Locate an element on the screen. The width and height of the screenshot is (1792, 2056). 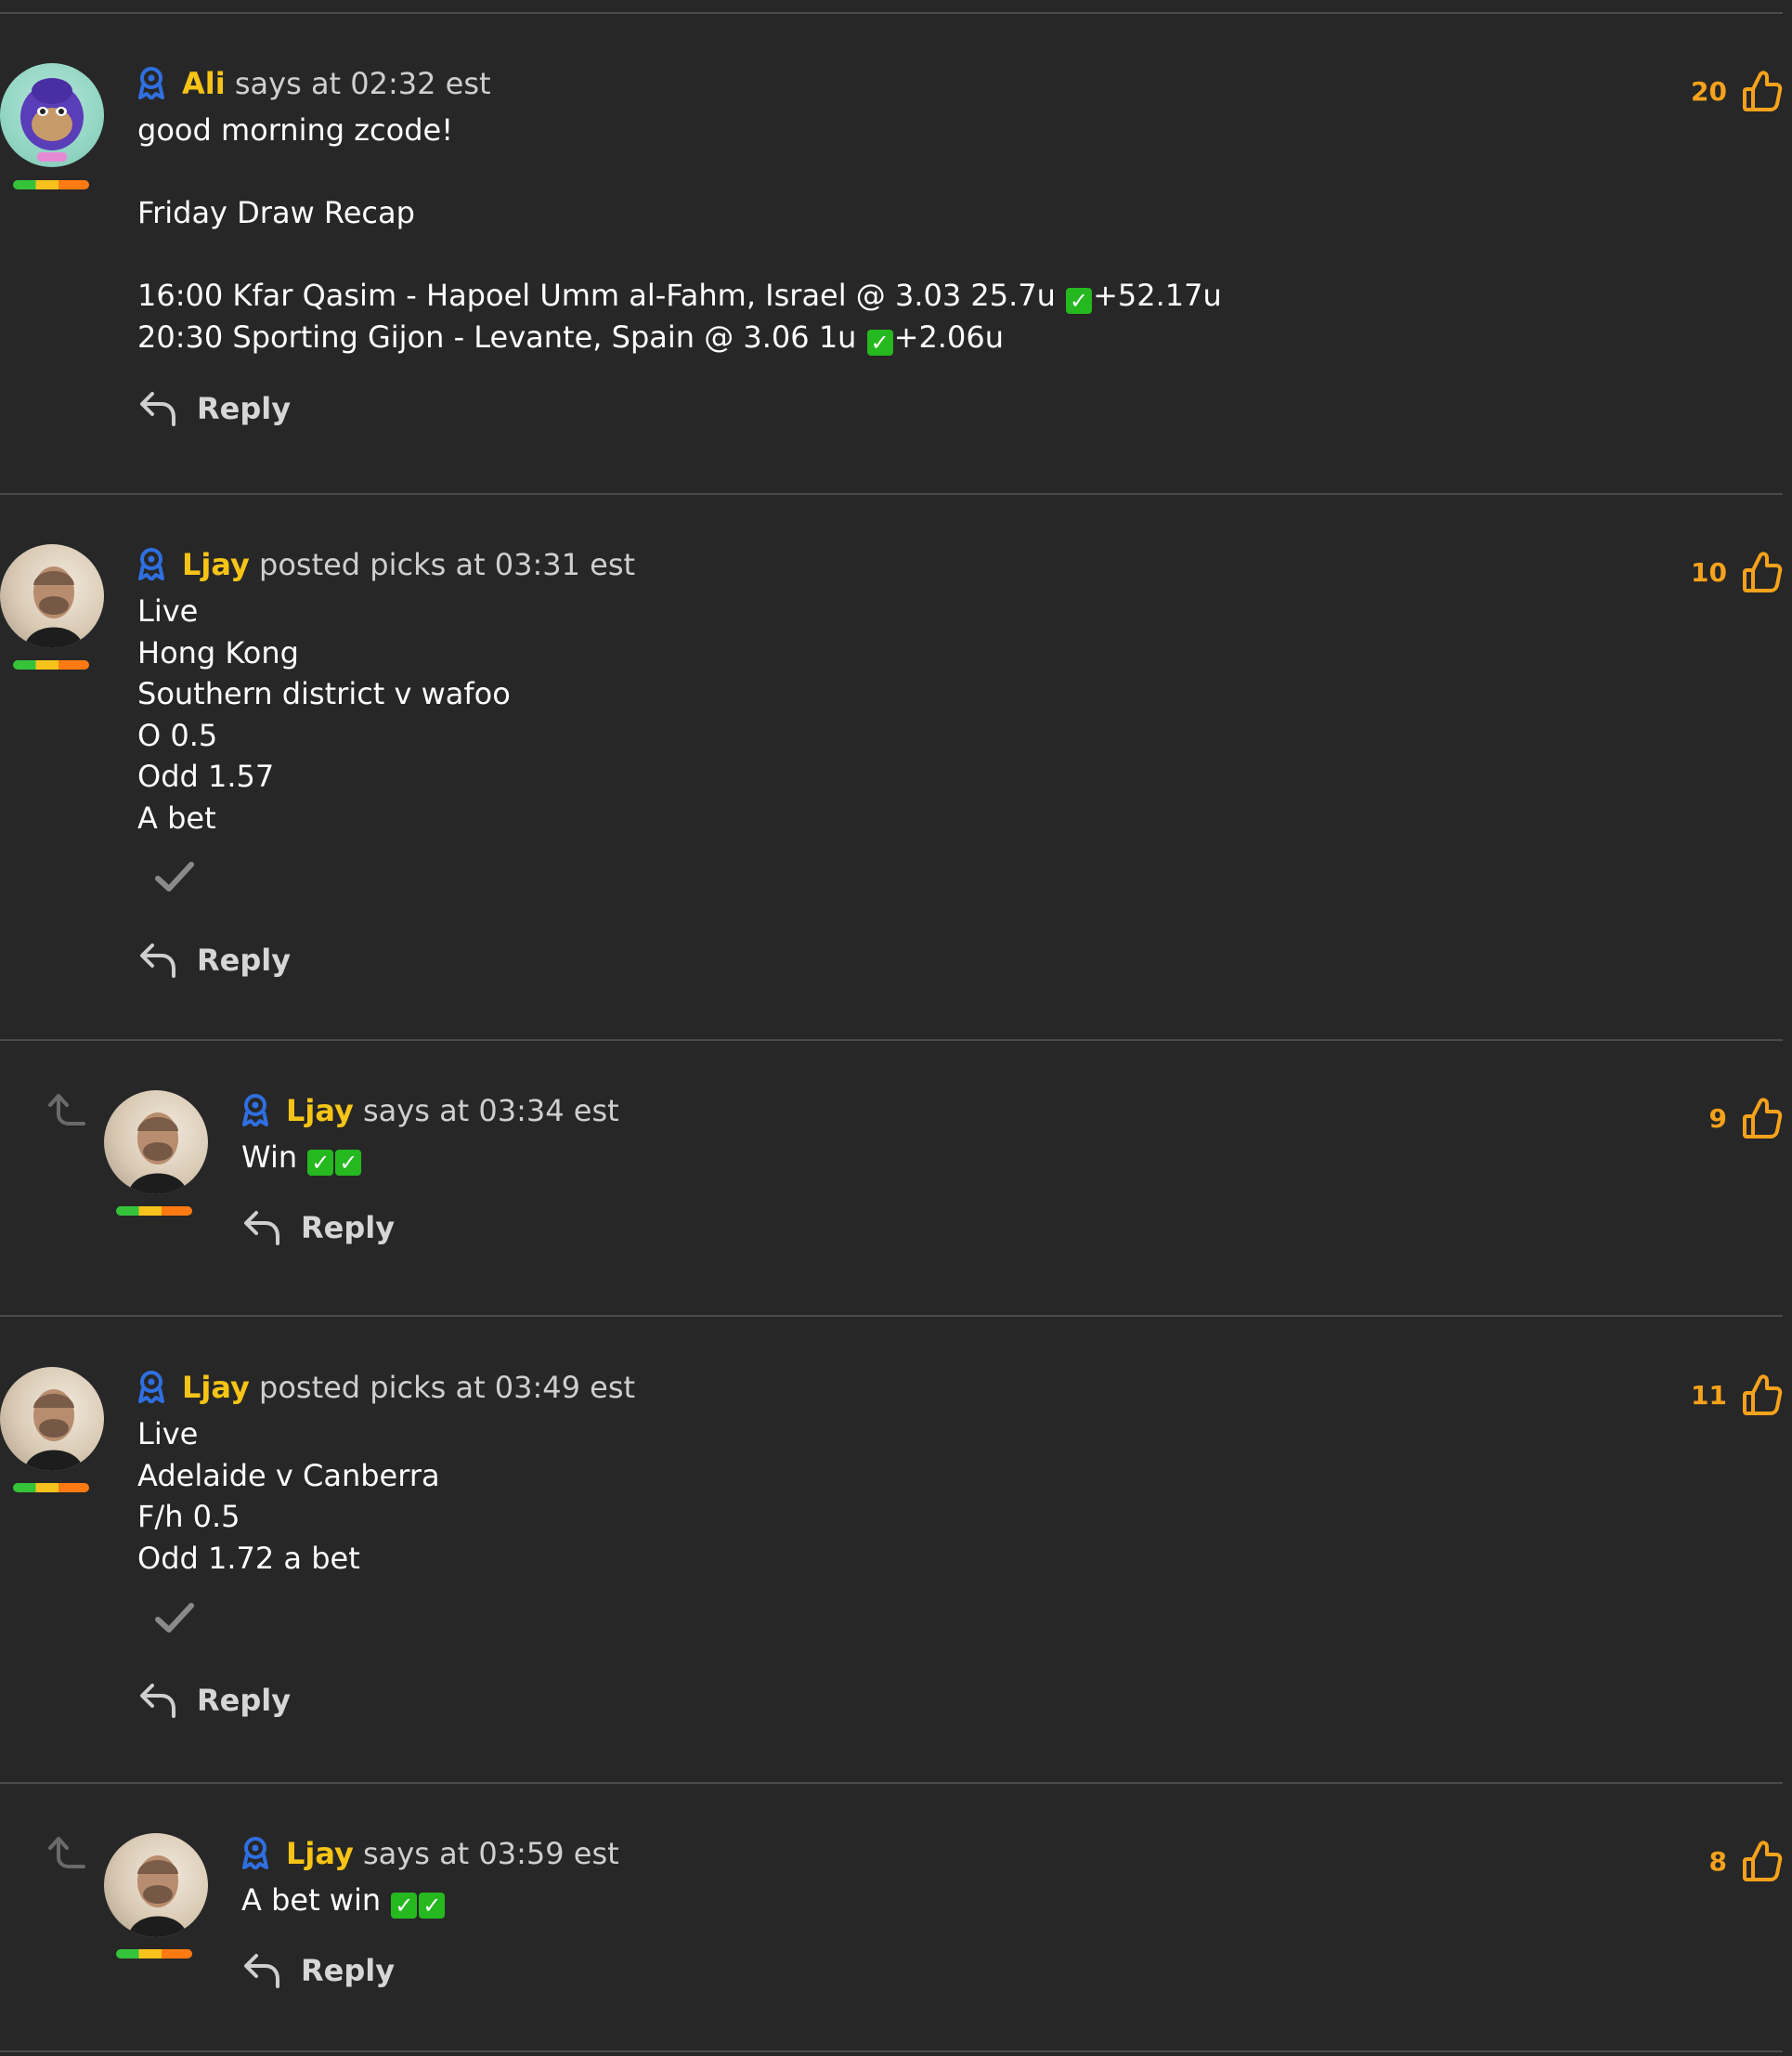
comment-meta: says at 02:32 est is located at coordinates (363, 83).